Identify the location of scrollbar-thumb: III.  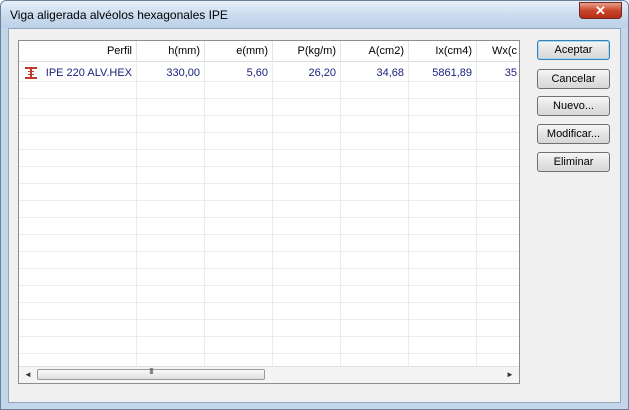
(151, 373).